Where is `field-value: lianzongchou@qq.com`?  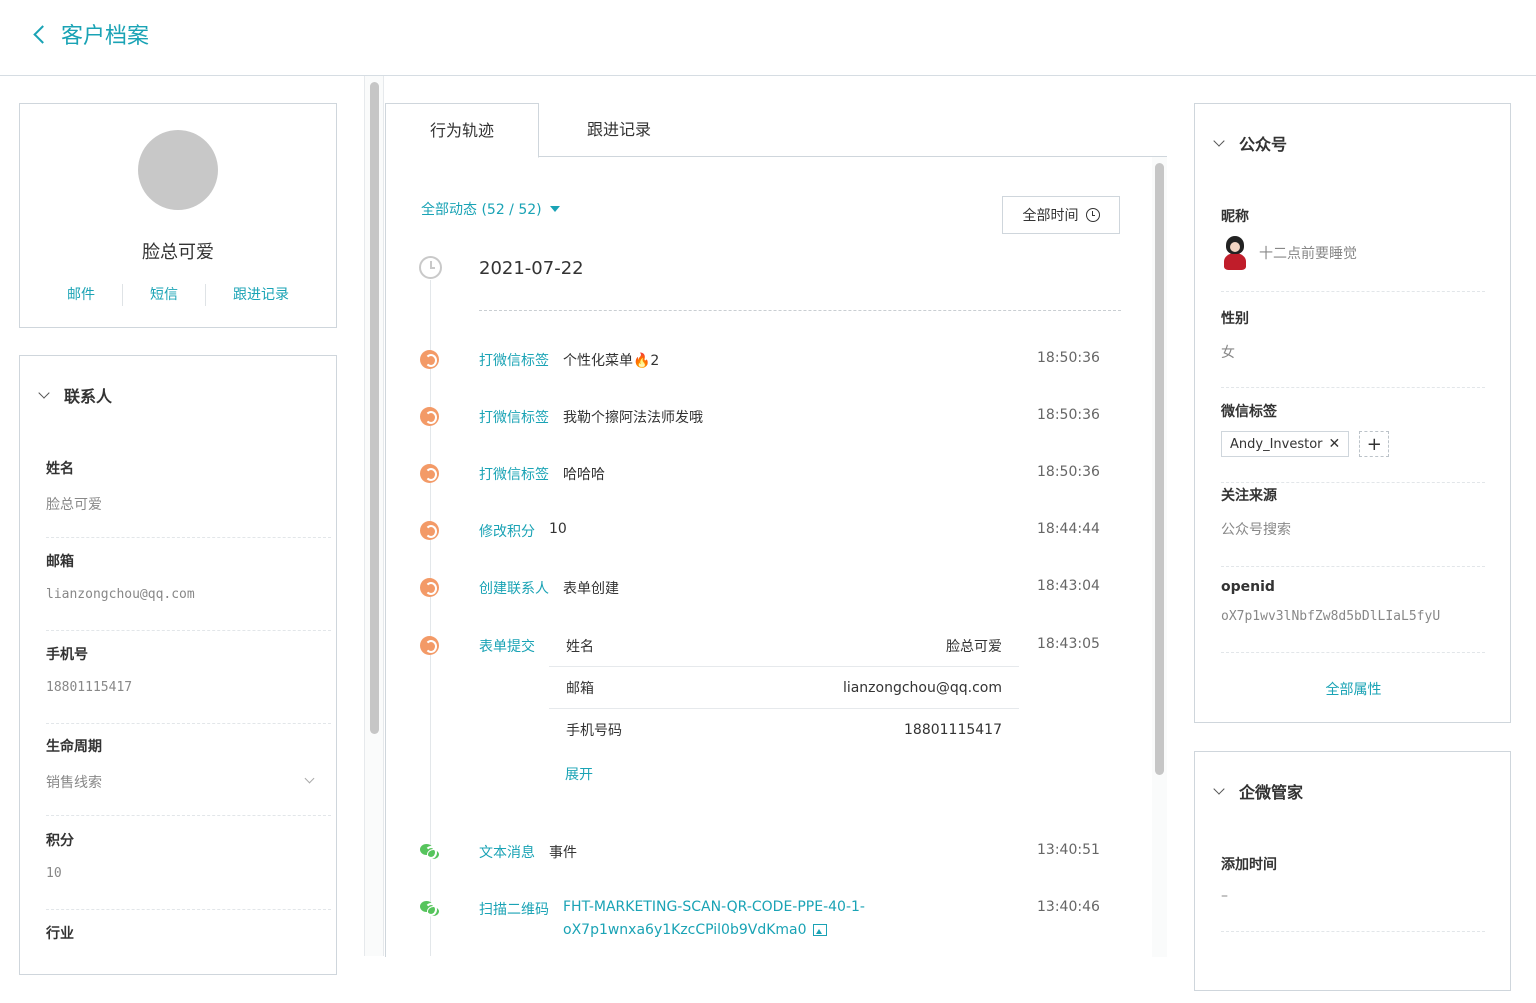
field-value: lianzongchou@qq.com is located at coordinates (188, 594).